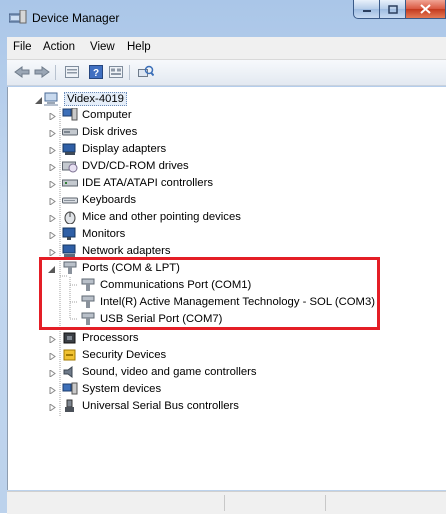 The image size is (446, 514). What do you see at coordinates (42, 72) in the screenshot?
I see `forward-icon` at bounding box center [42, 72].